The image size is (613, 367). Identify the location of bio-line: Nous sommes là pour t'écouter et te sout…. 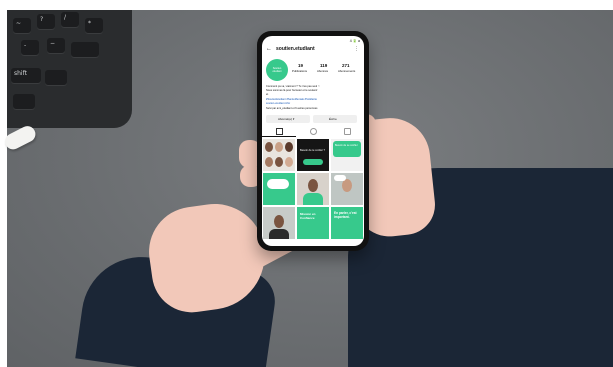
(292, 90).